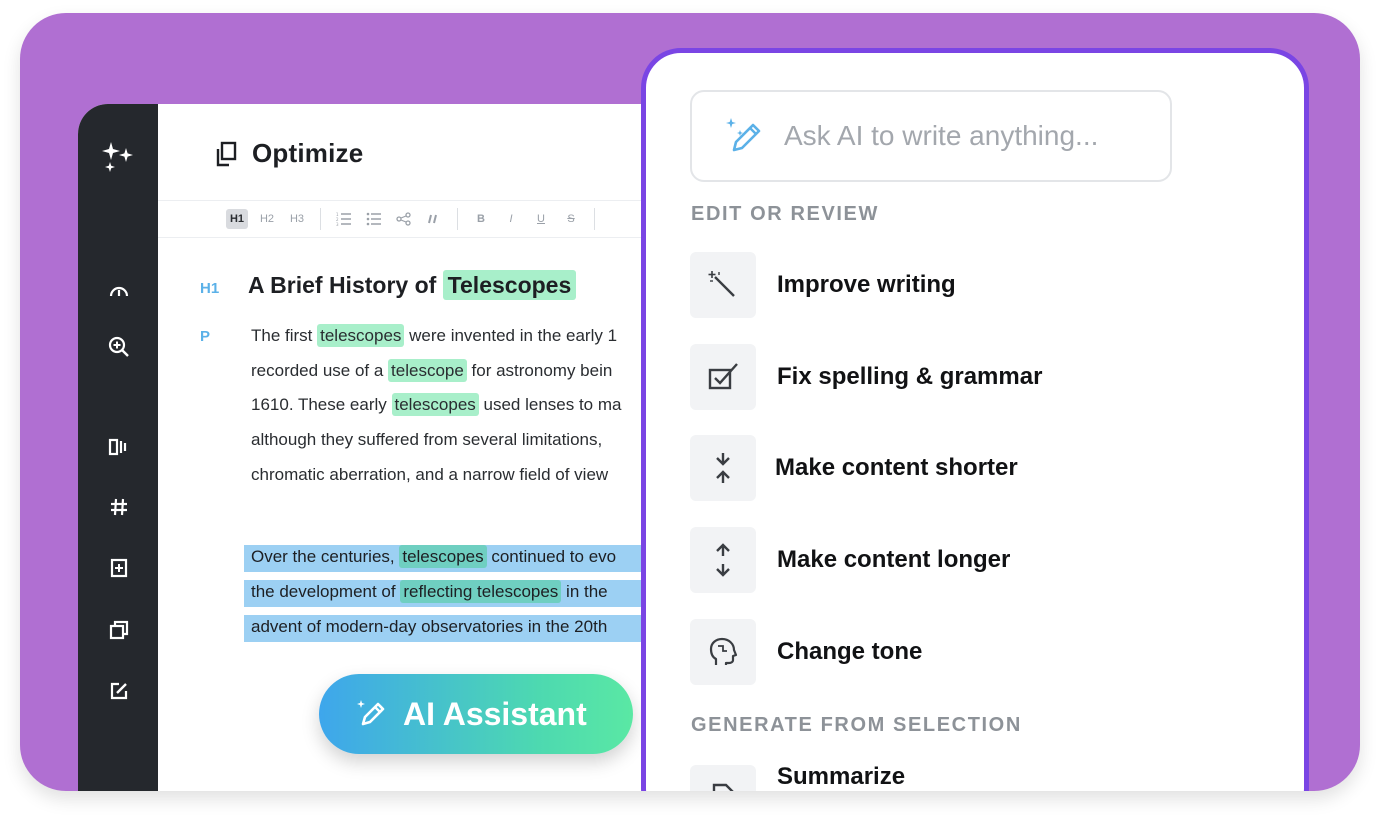  Describe the element at coordinates (337, 224) in the screenshot. I see `svg-text: 3` at that location.